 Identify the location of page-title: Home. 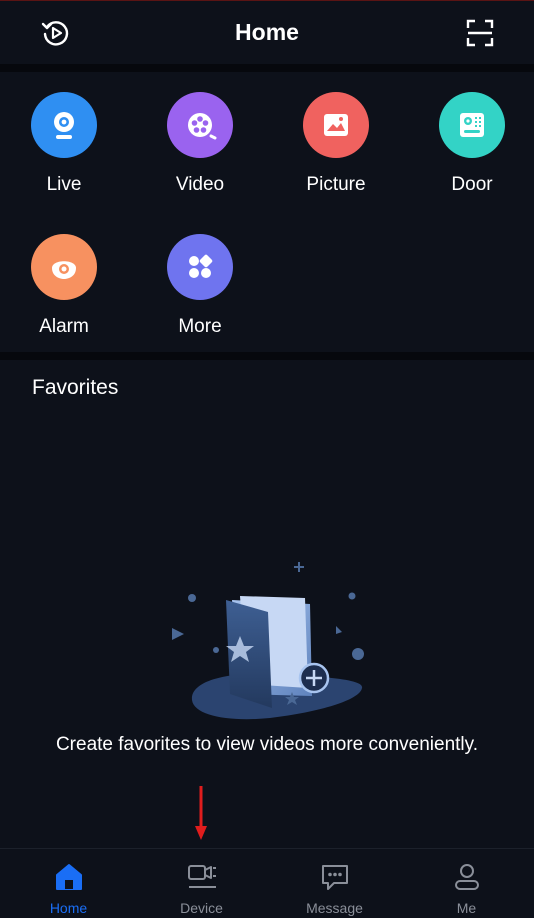
(267, 32).